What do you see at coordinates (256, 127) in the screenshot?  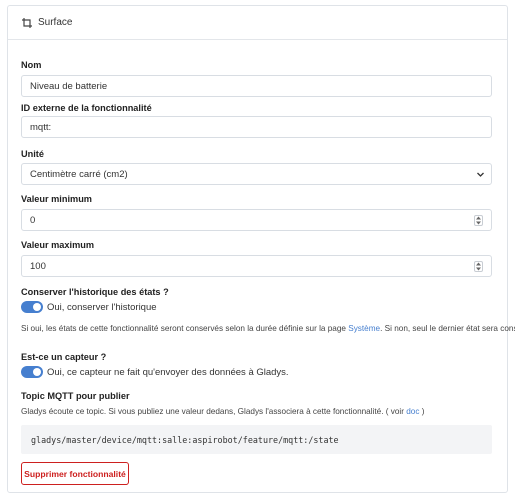 I see `external-id-input: mqtt:` at bounding box center [256, 127].